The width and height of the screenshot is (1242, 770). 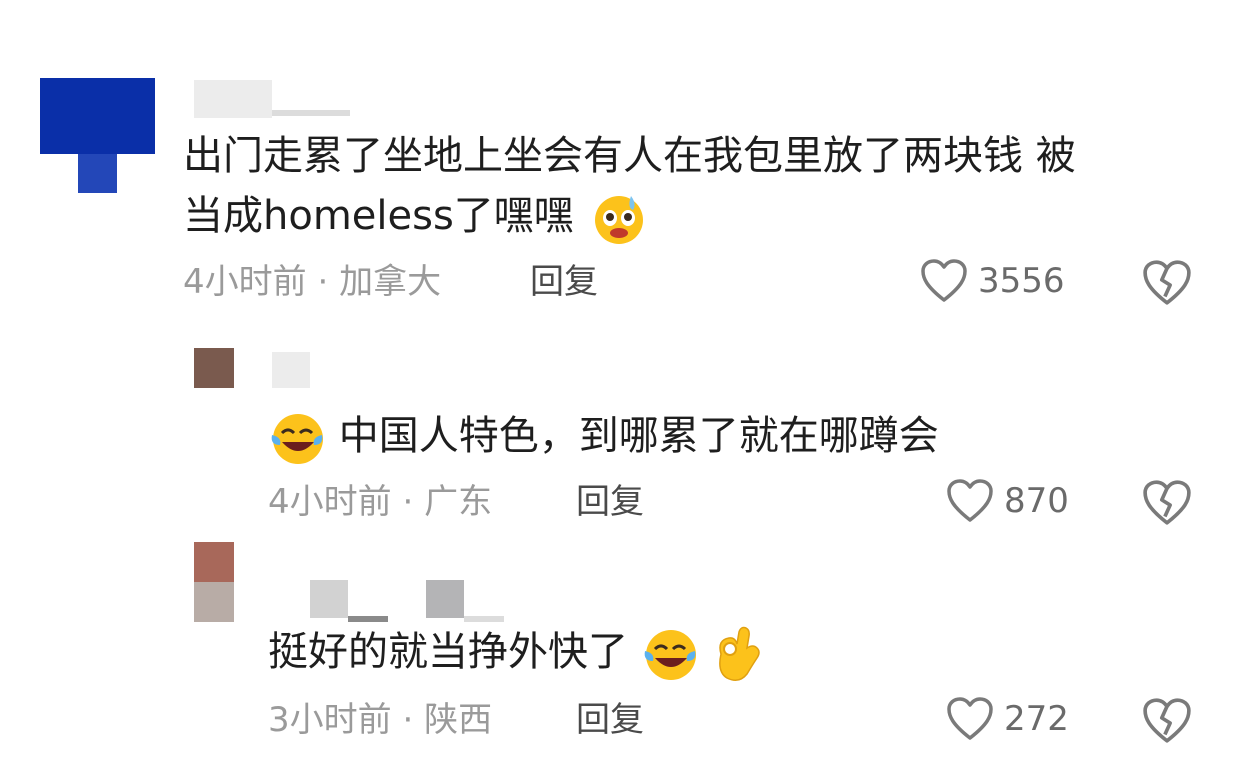 I want to click on like-count: 3556, so click(x=1021, y=281).